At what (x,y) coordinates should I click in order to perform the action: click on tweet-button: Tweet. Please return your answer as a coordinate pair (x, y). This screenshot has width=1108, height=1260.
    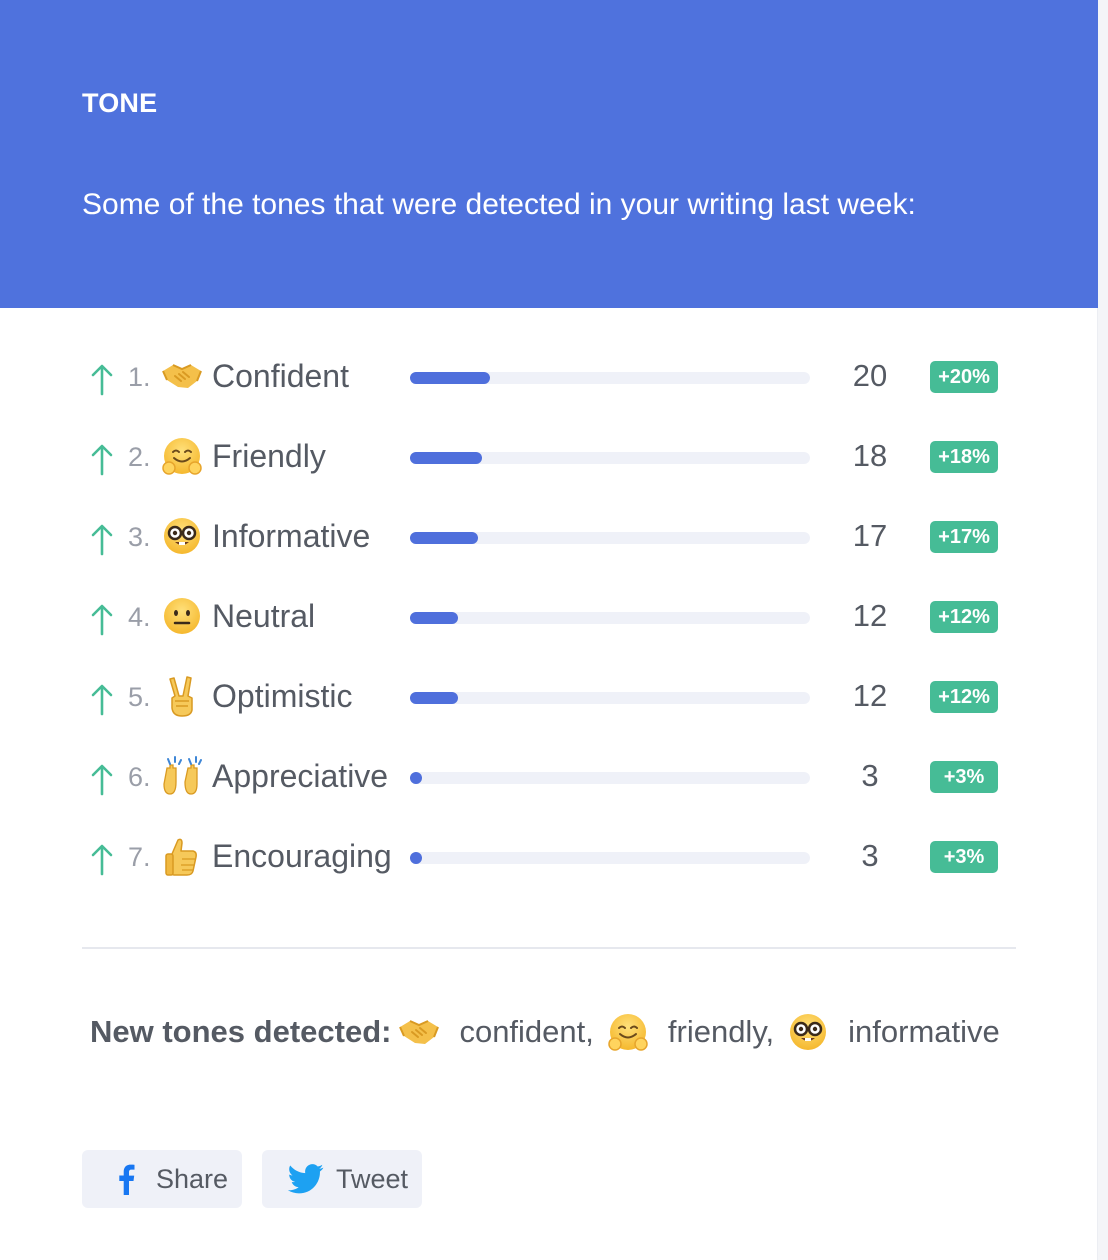
    Looking at the image, I should click on (342, 1179).